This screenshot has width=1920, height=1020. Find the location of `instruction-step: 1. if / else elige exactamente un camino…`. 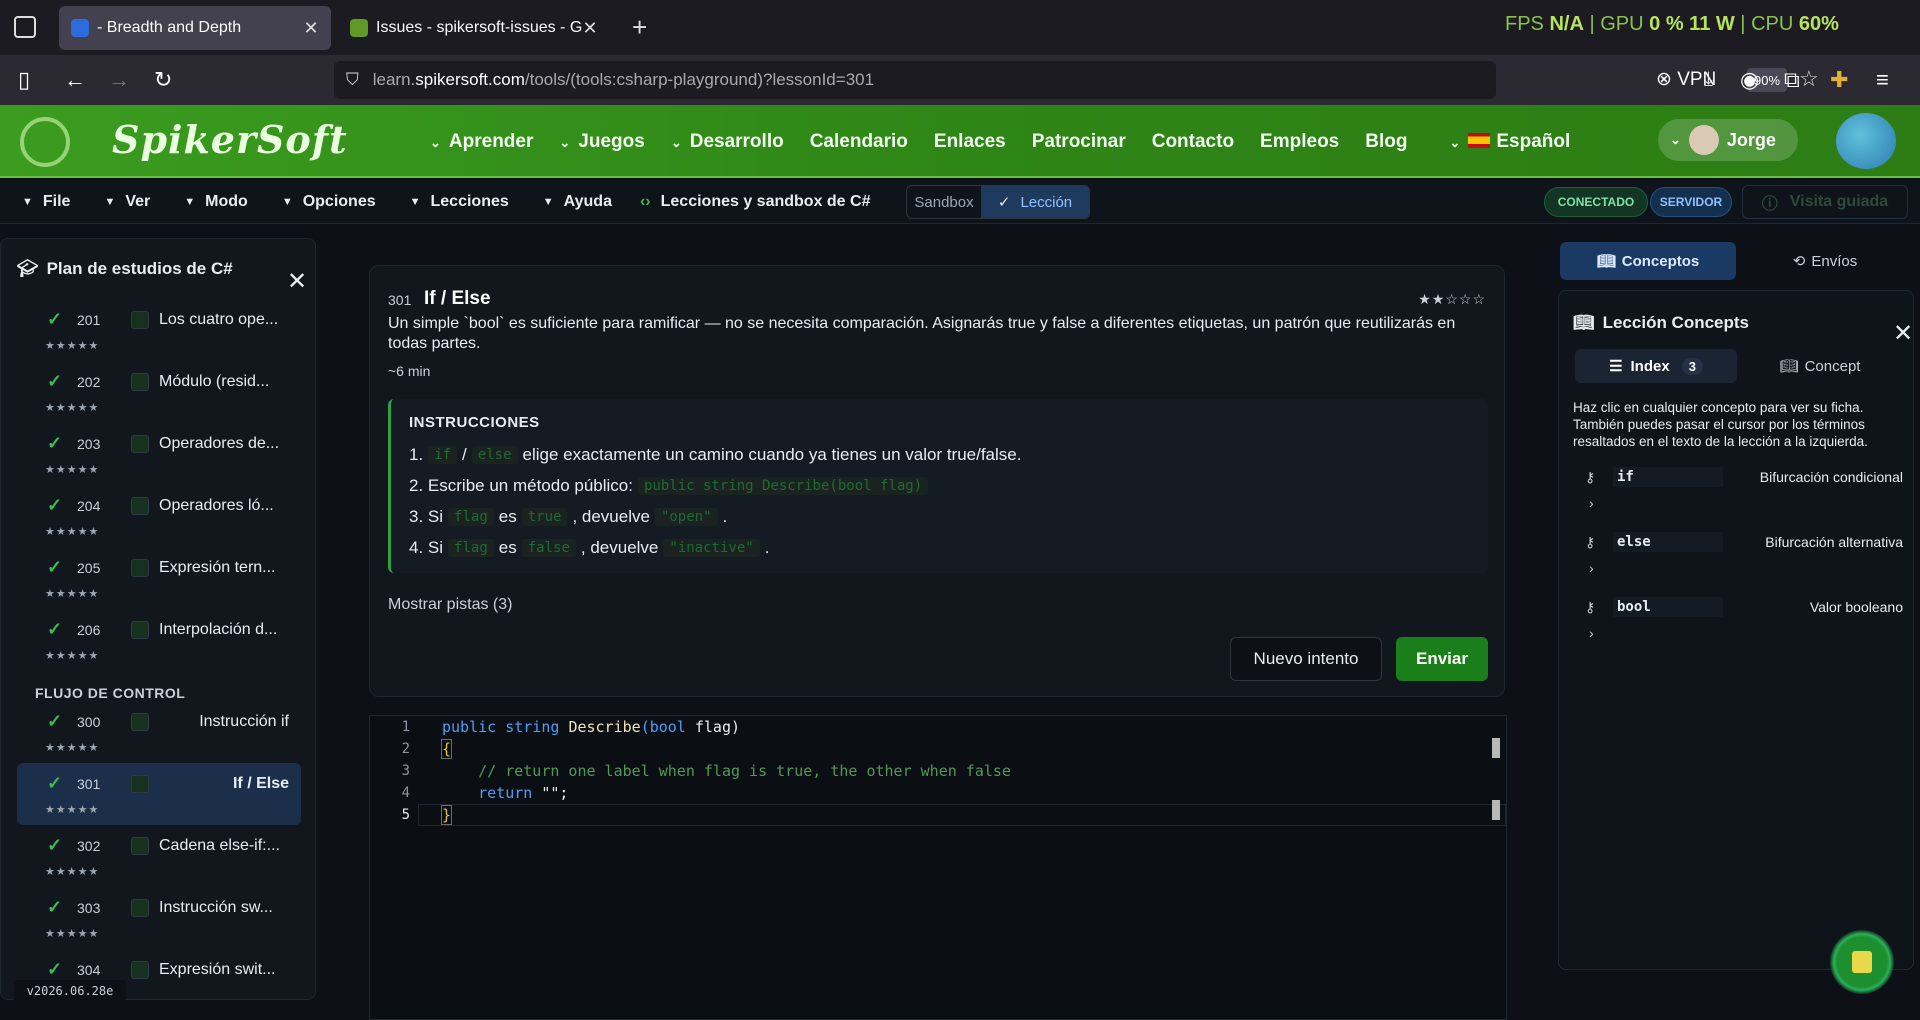

instruction-step: 1. if / else elige exactamente un camino… is located at coordinates (939, 454).